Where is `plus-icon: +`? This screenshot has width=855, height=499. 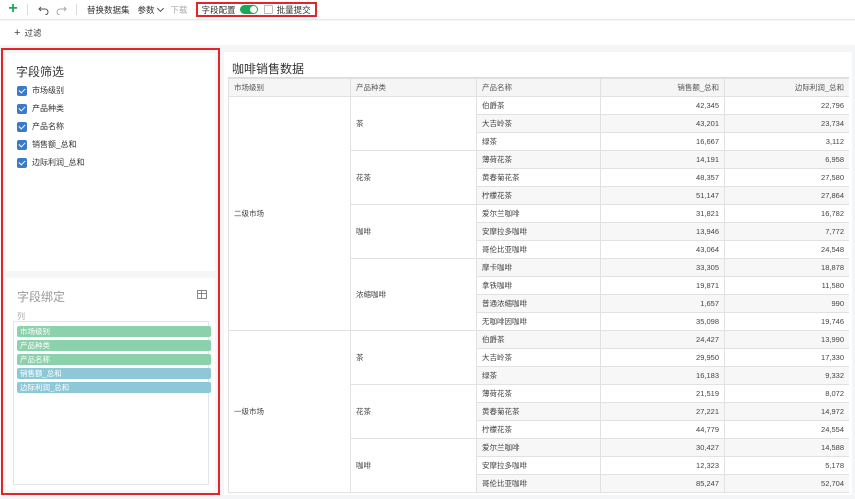 plus-icon: + is located at coordinates (17, 33).